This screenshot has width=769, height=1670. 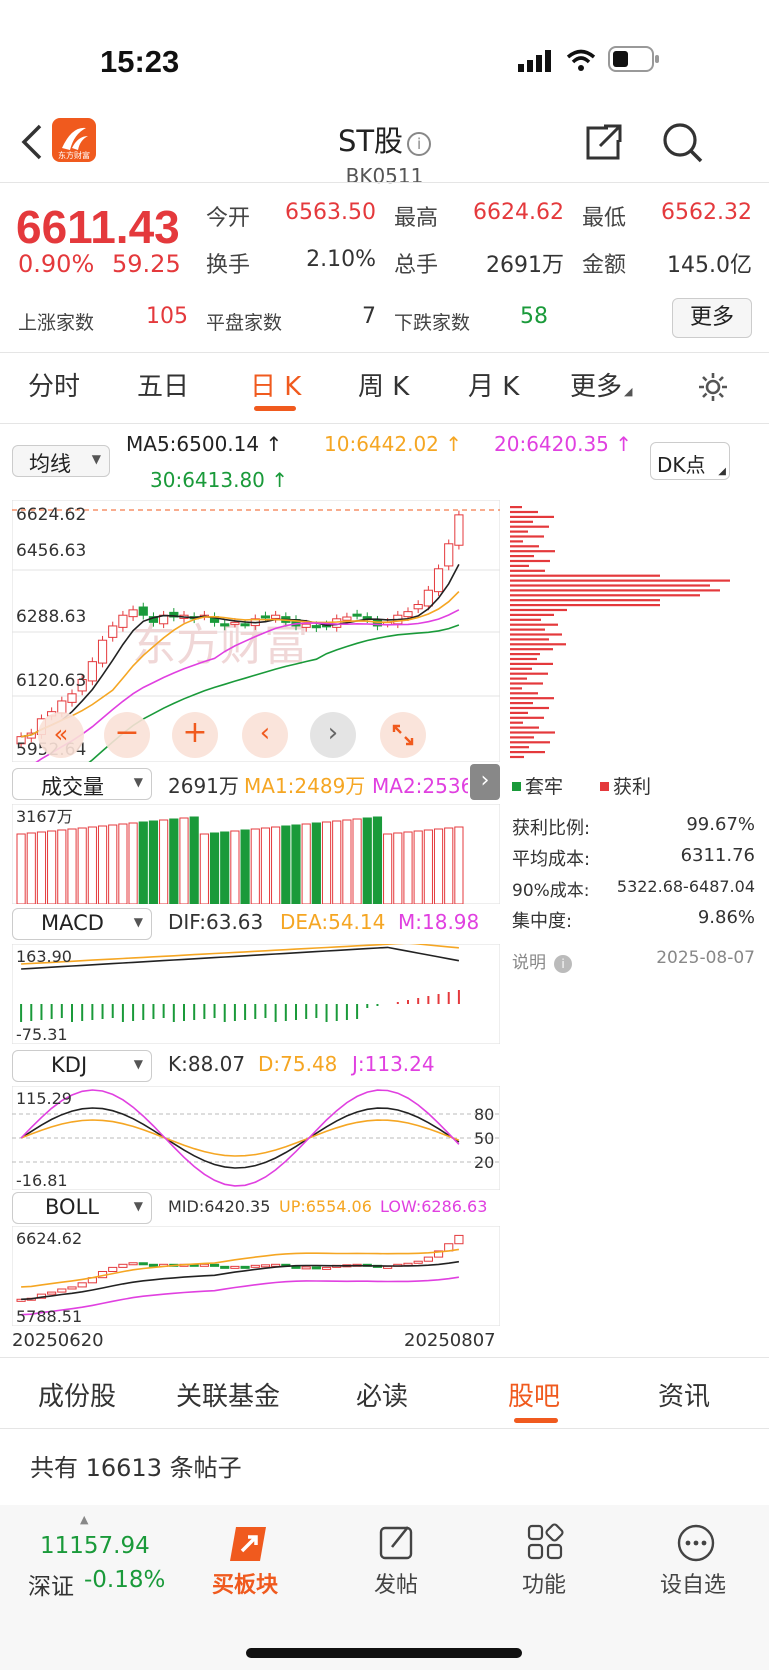 What do you see at coordinates (545, 1542) in the screenshot?
I see `functions-grid-icon` at bounding box center [545, 1542].